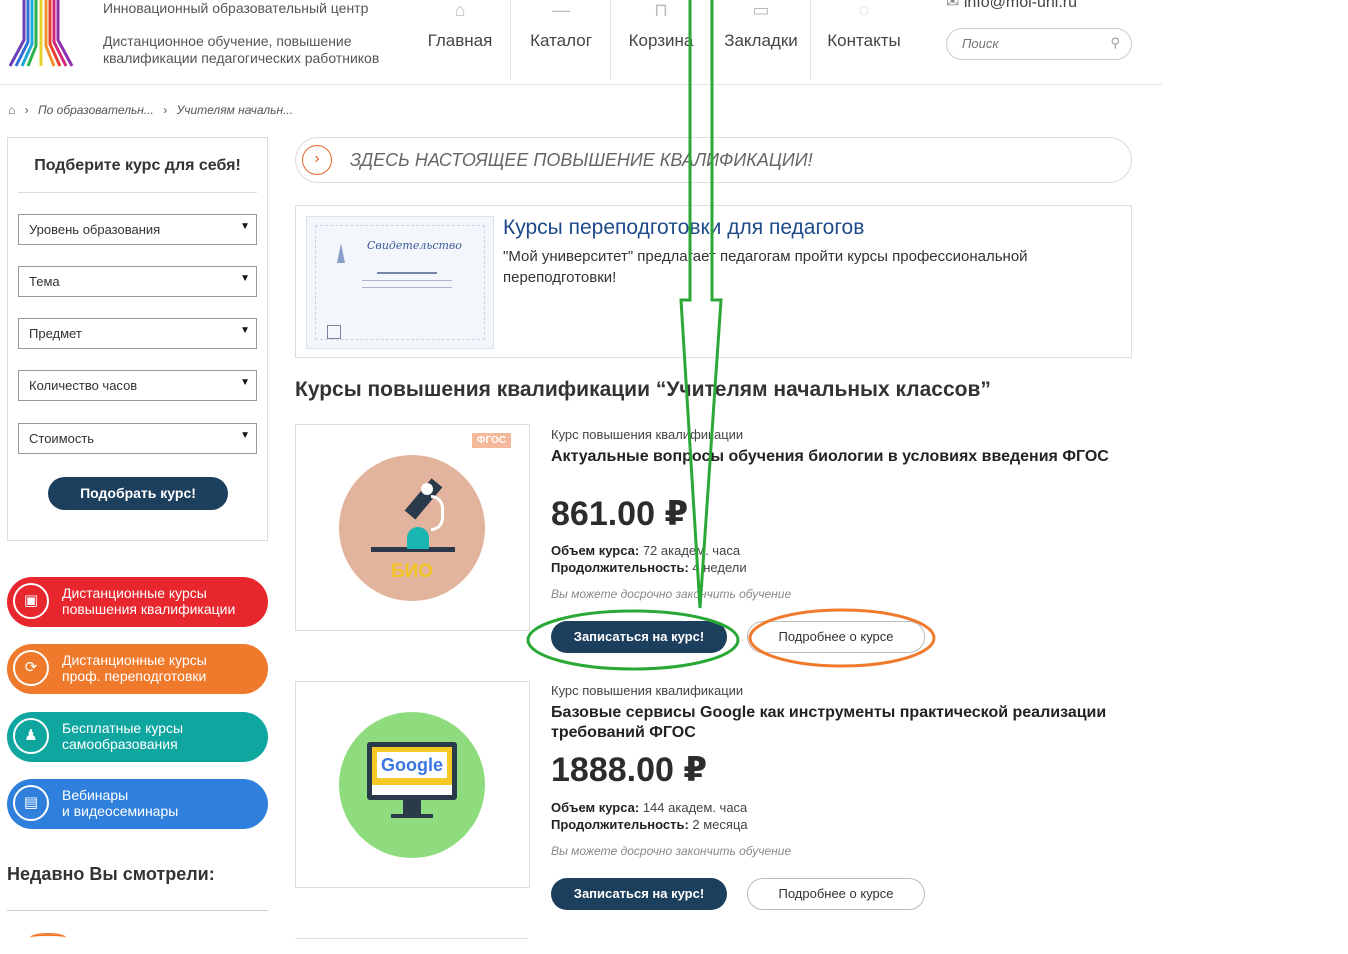 This screenshot has height=954, width=1348. Describe the element at coordinates (1032, 43) in the screenshot. I see `search-input` at that location.